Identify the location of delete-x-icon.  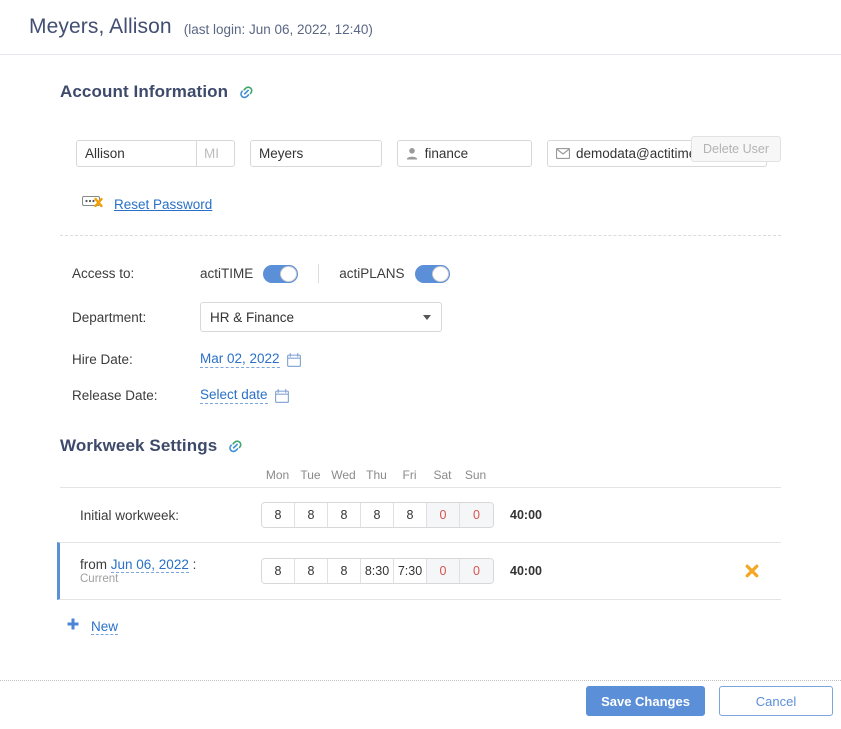
(752, 573).